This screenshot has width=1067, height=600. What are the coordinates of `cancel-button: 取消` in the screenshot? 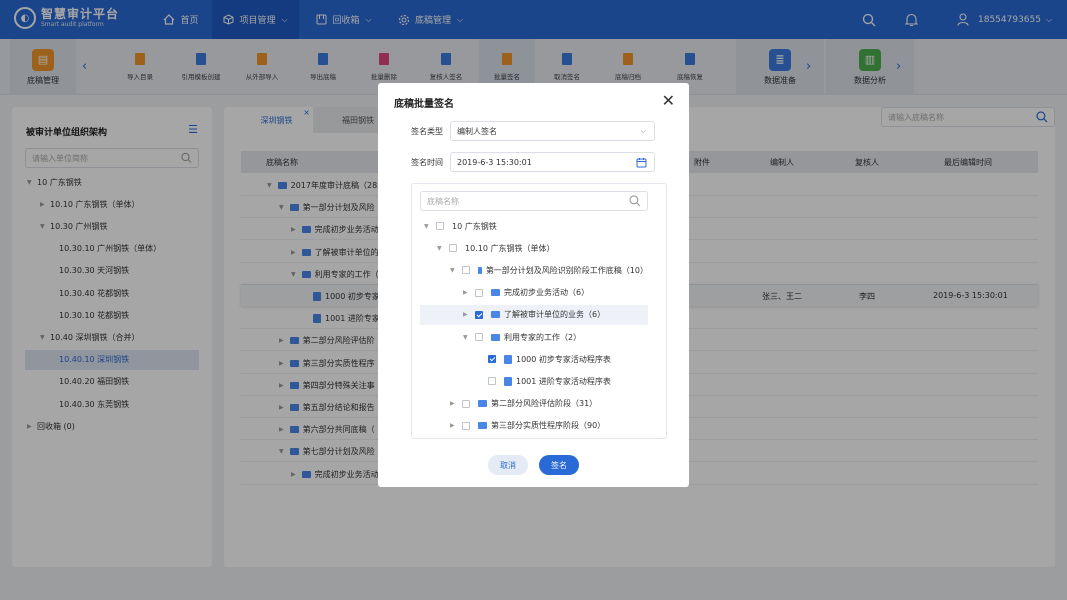 It's located at (508, 465).